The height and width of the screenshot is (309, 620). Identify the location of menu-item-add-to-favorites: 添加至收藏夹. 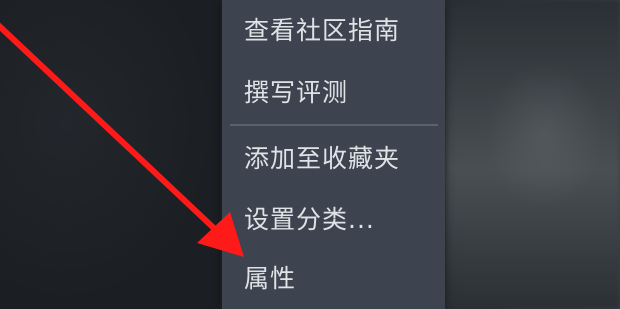
(322, 159).